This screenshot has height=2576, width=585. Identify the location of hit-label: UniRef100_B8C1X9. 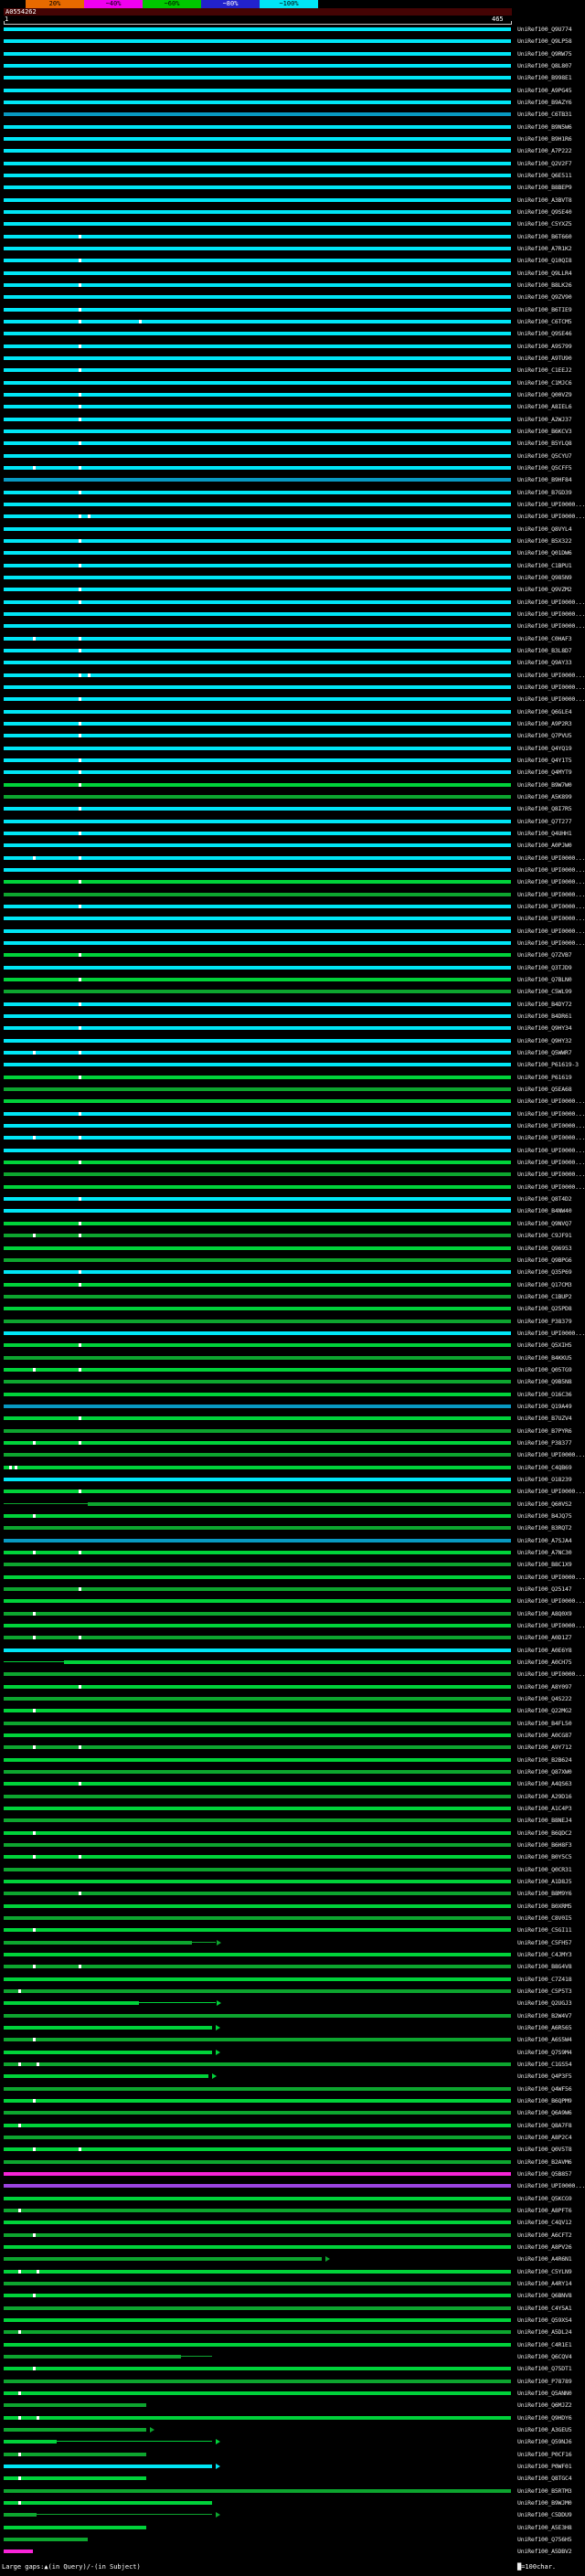
(544, 1564).